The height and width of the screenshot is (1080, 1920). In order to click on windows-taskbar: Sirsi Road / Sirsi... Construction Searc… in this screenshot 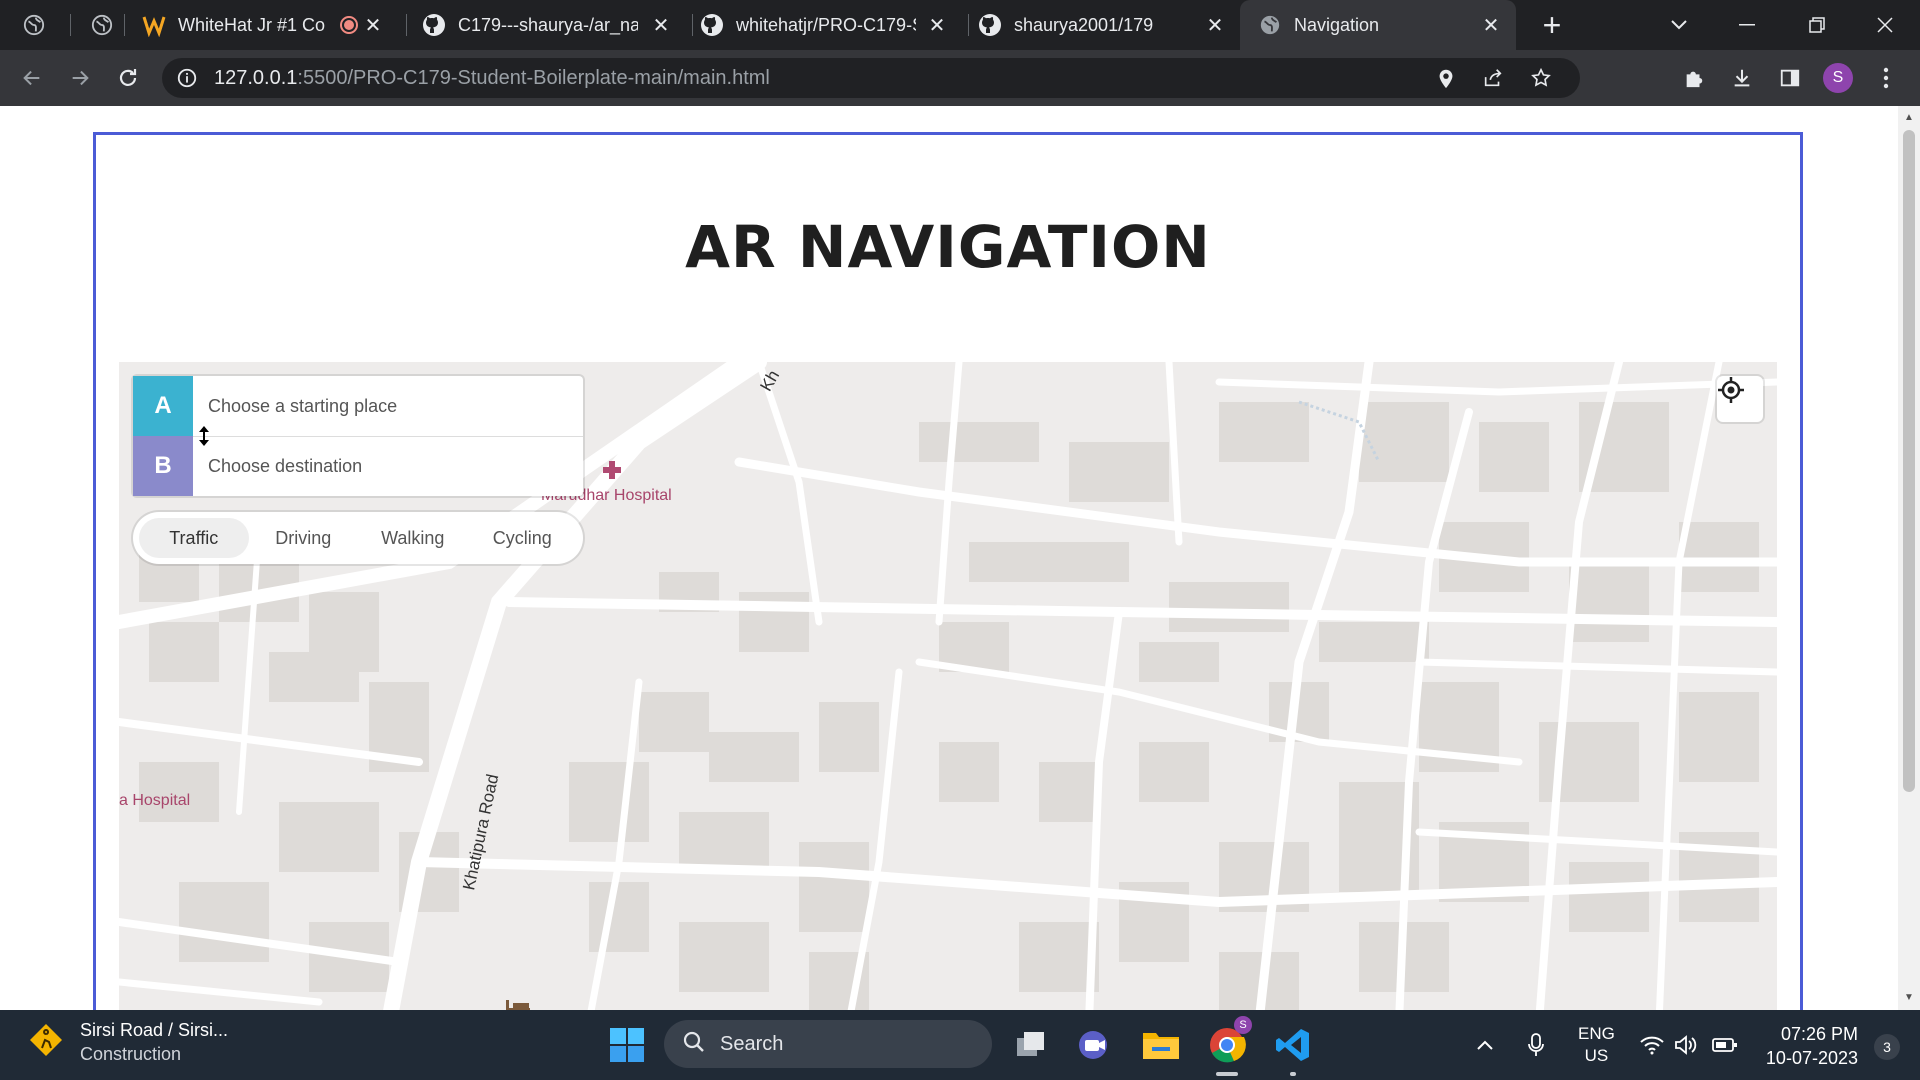, I will do `click(960, 1045)`.